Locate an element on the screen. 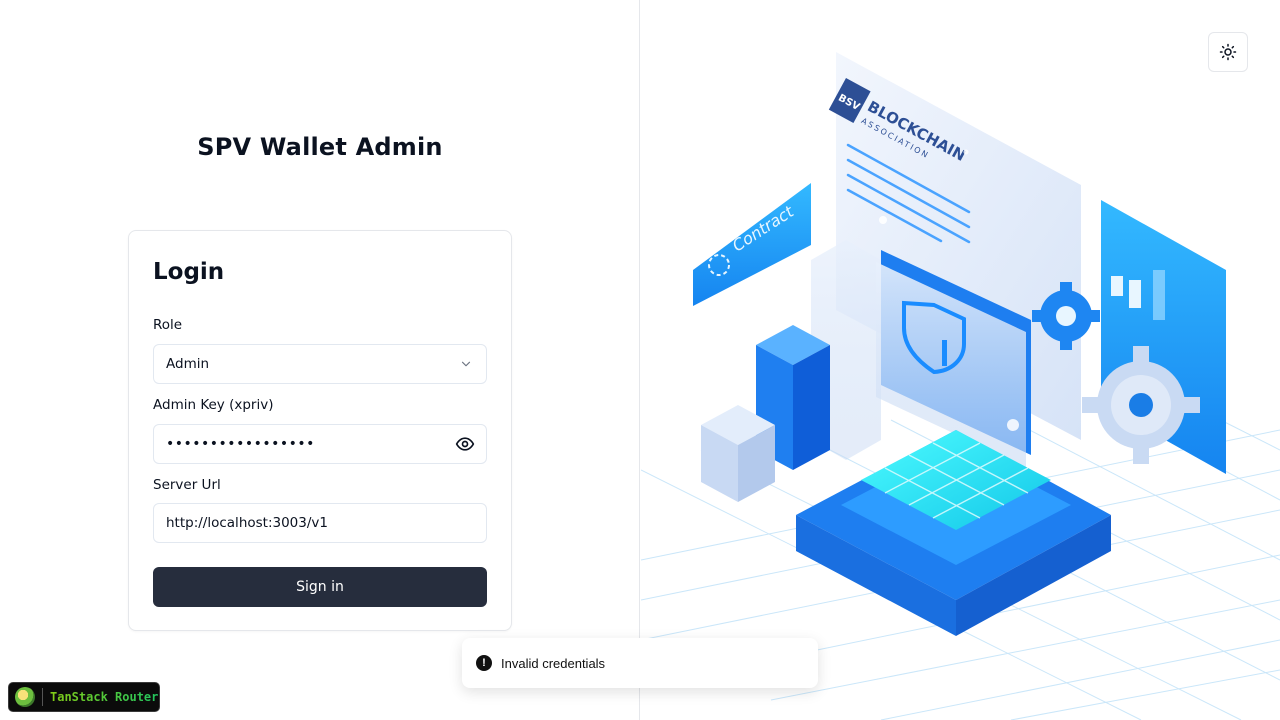  toast-message: Invalid credentials is located at coordinates (553, 663).